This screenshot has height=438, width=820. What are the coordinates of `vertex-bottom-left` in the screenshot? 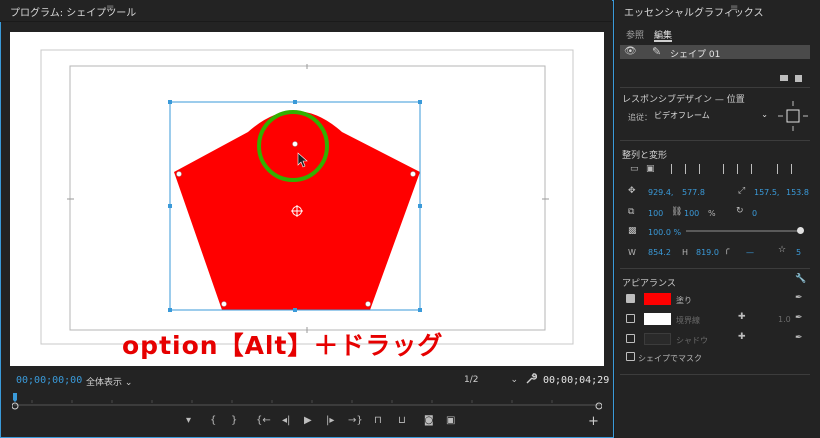 It's located at (224, 304).